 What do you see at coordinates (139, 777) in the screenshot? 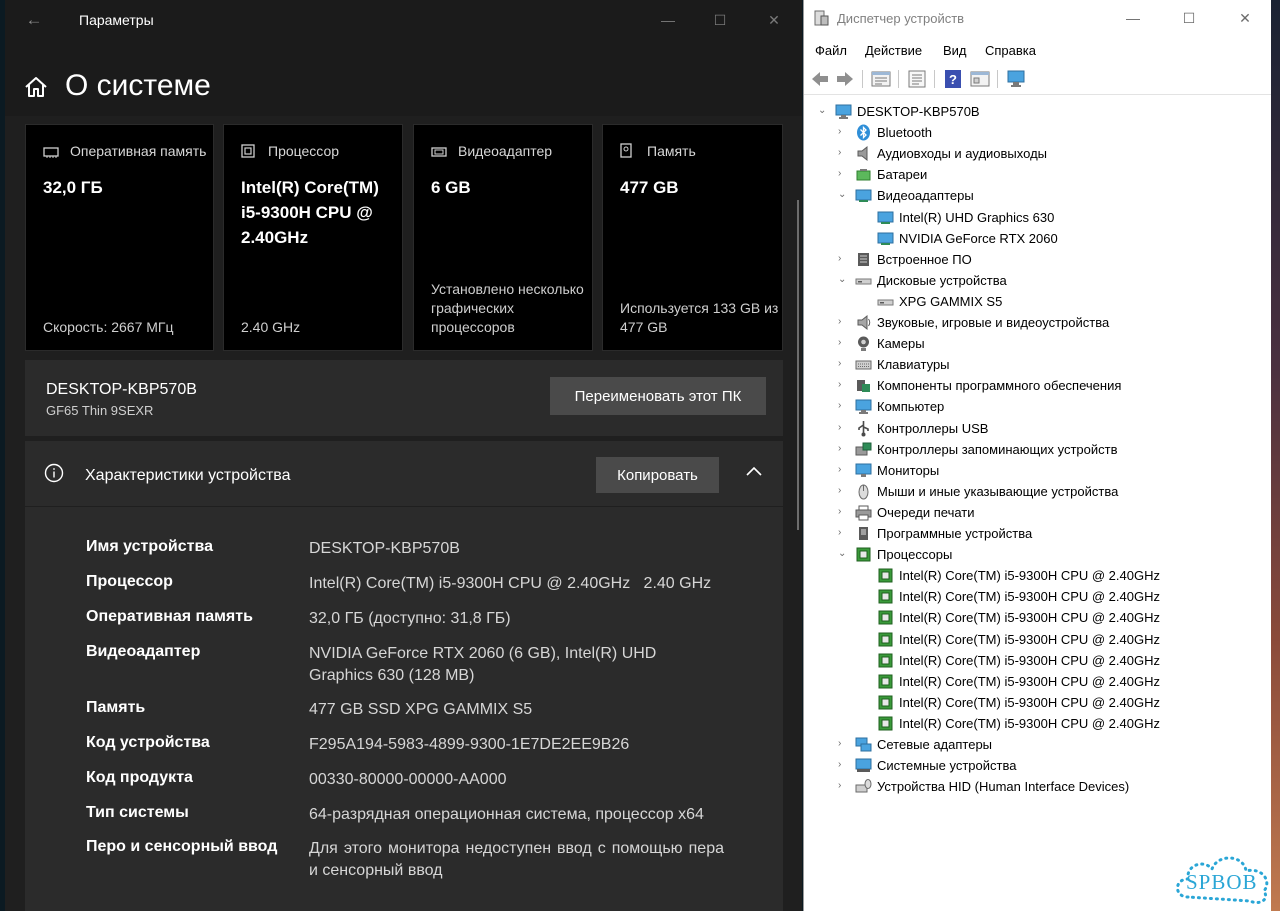
I see `spec-key: Код продукта` at bounding box center [139, 777].